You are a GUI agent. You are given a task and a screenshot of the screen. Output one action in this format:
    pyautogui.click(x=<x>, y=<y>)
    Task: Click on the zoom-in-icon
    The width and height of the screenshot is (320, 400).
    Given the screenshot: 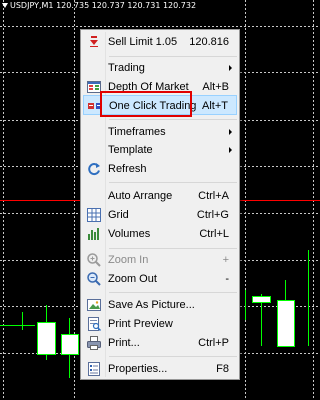 What is the action you would take?
    pyautogui.click(x=94, y=260)
    